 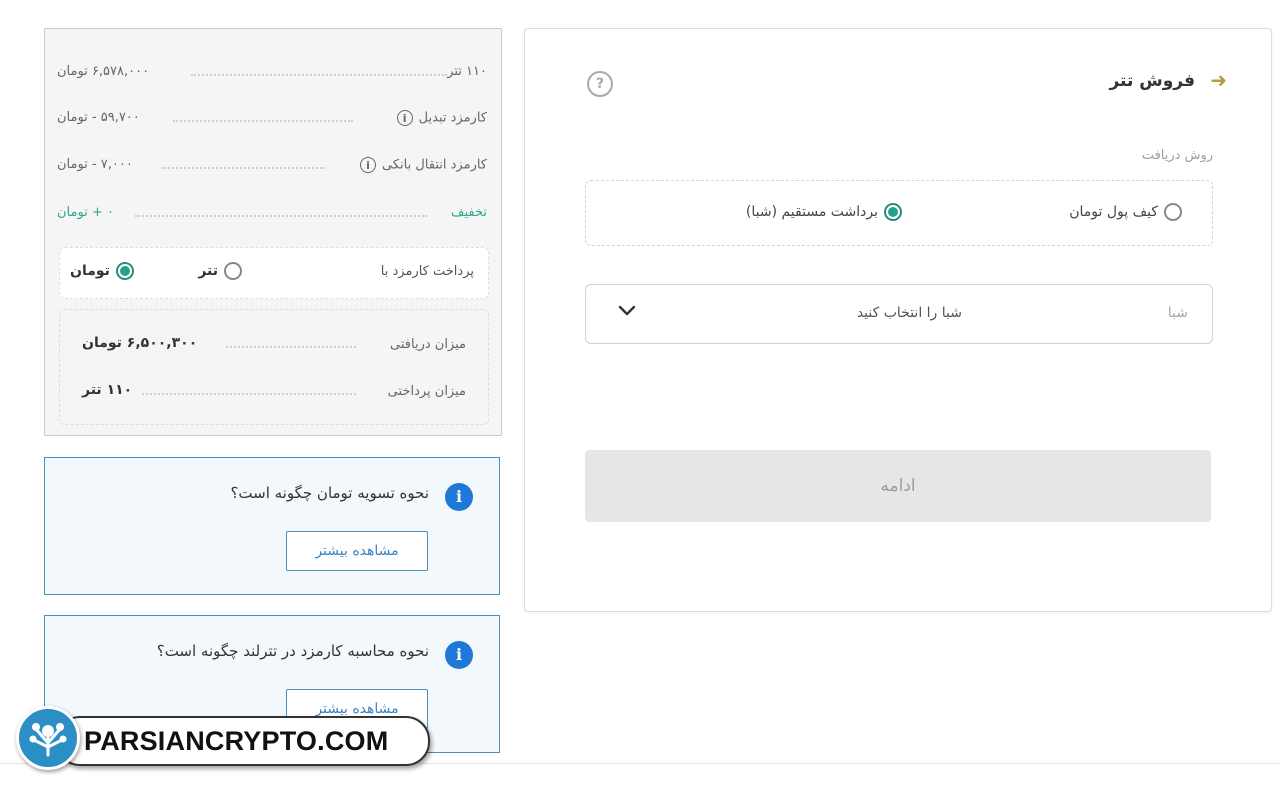 I want to click on row-label: کارمزد انتقال بانکی i, so click(x=423, y=165).